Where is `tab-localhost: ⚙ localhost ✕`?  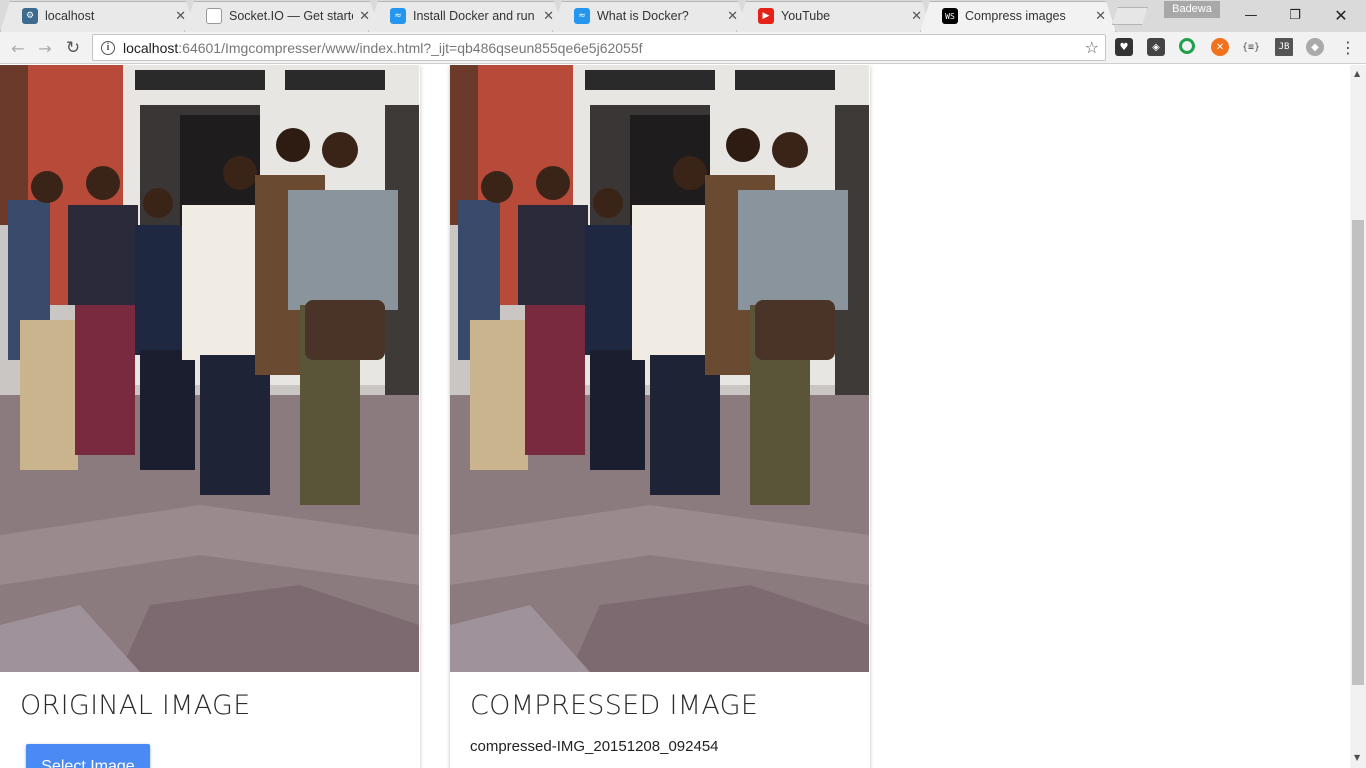 tab-localhost: ⚙ localhost ✕ is located at coordinates (98, 16).